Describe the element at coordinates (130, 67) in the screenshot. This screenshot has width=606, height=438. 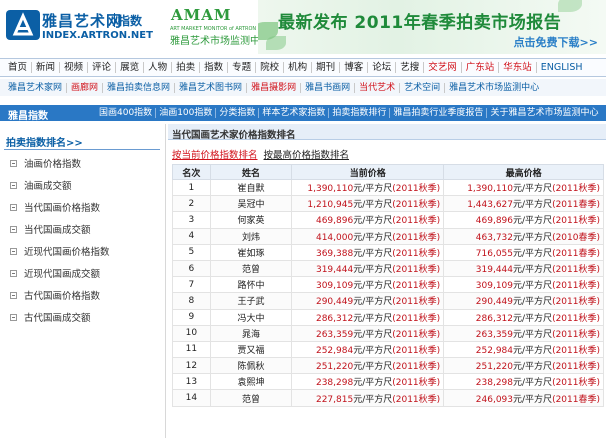
I see `main-nav-item: 展览` at that location.